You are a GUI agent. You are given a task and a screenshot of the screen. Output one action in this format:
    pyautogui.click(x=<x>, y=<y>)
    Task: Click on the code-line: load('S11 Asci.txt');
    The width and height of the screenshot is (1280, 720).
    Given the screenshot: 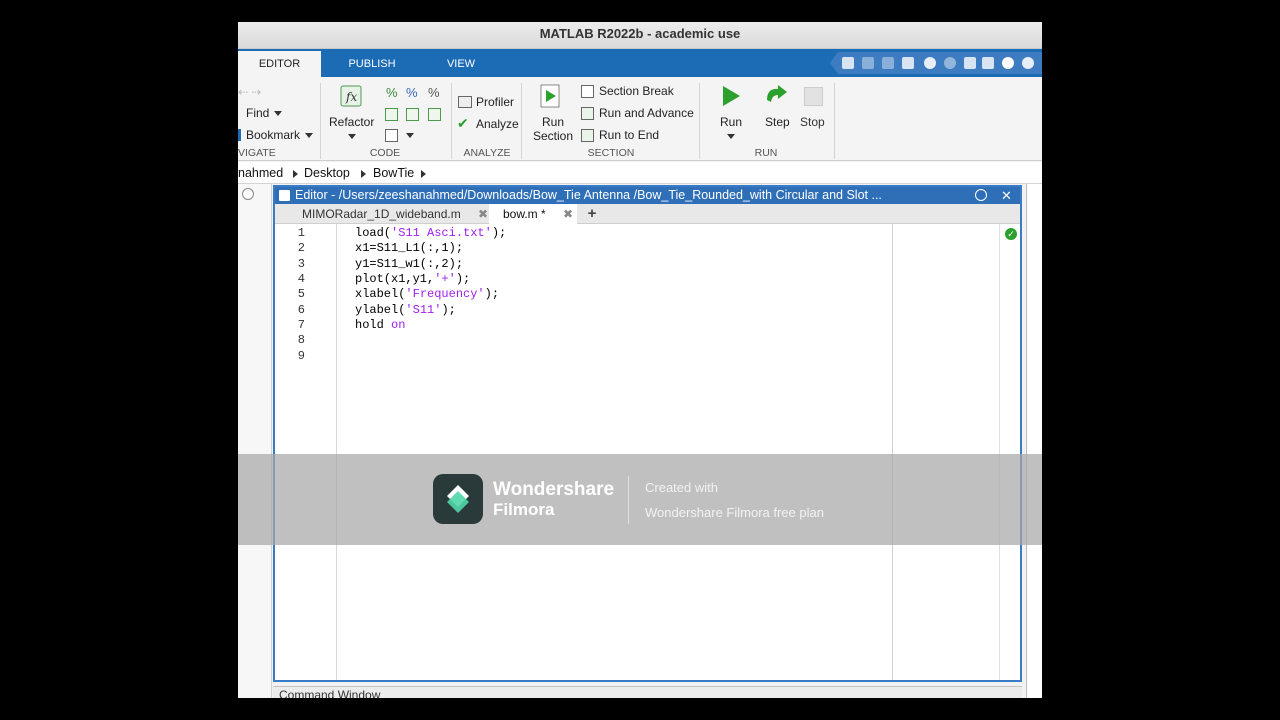 What is the action you would take?
    pyautogui.click(x=430, y=233)
    